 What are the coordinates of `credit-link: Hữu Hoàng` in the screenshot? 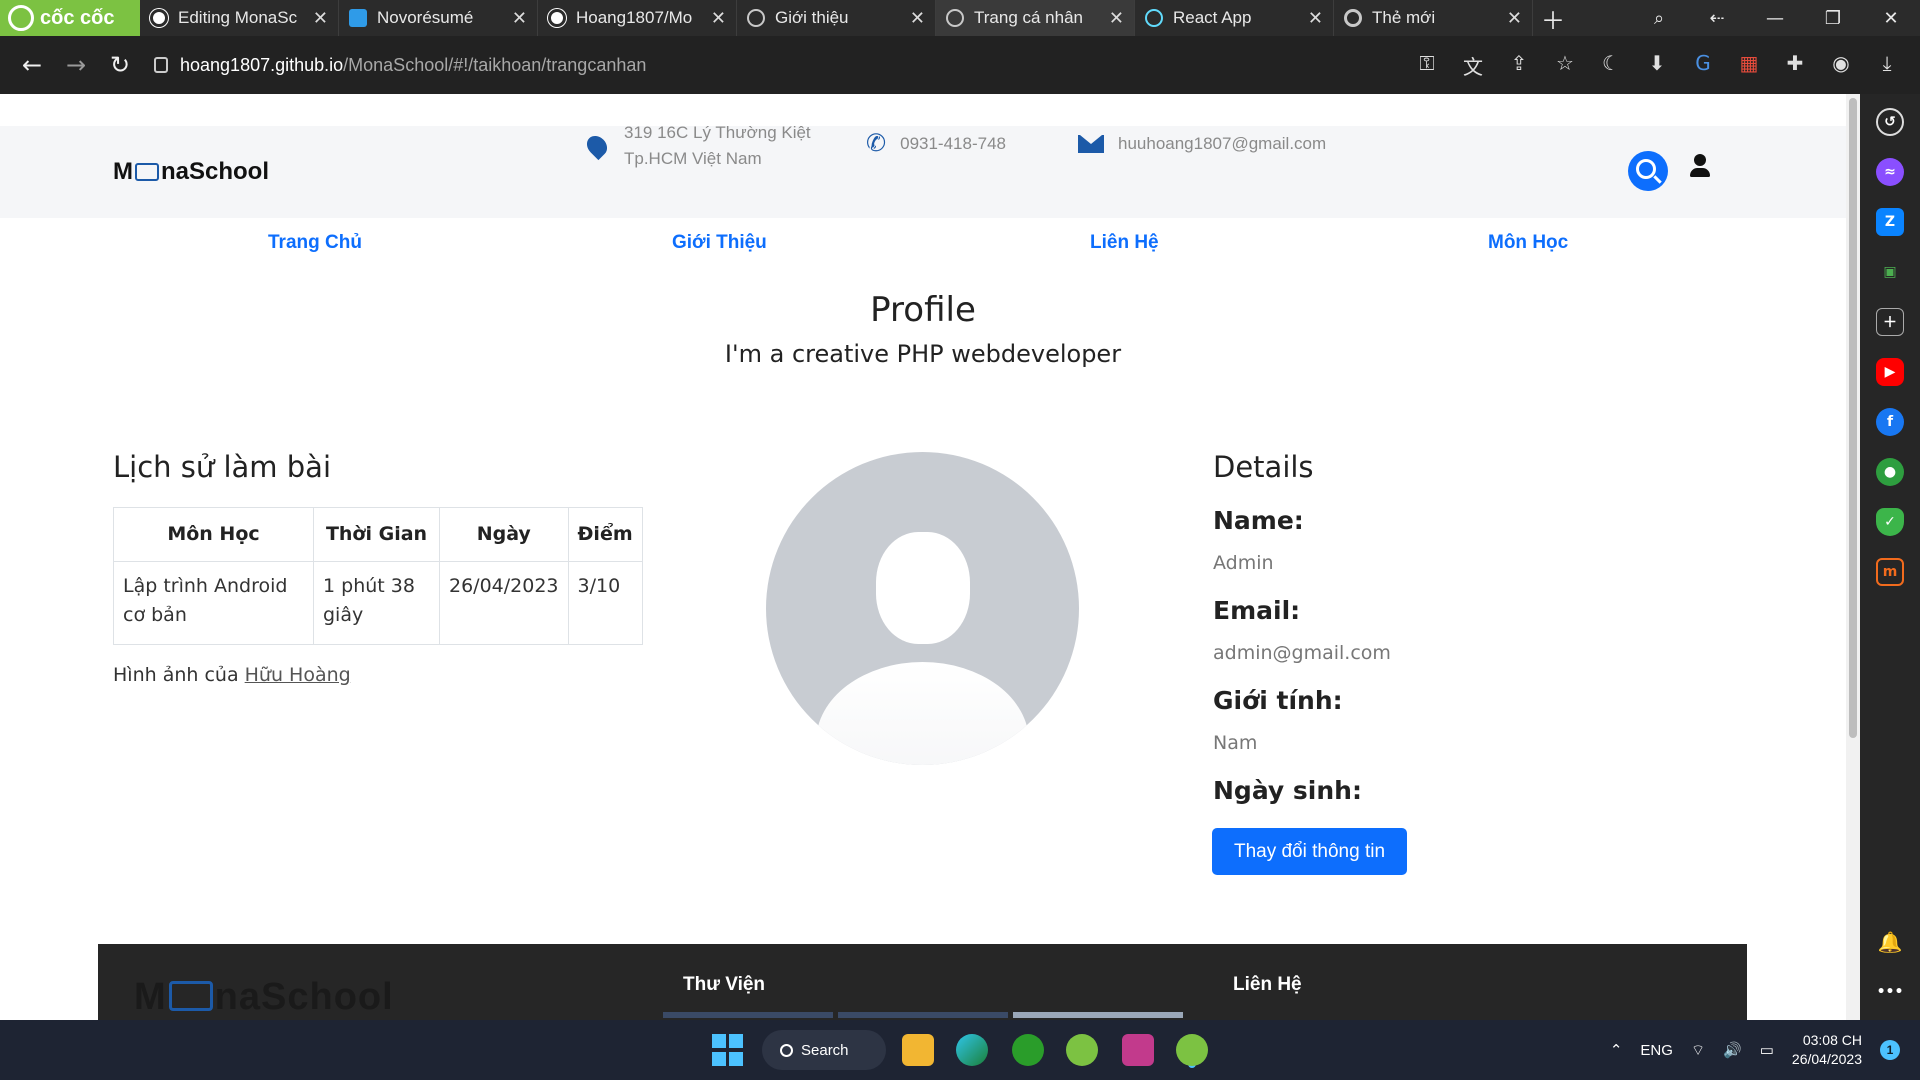 It's located at (298, 675).